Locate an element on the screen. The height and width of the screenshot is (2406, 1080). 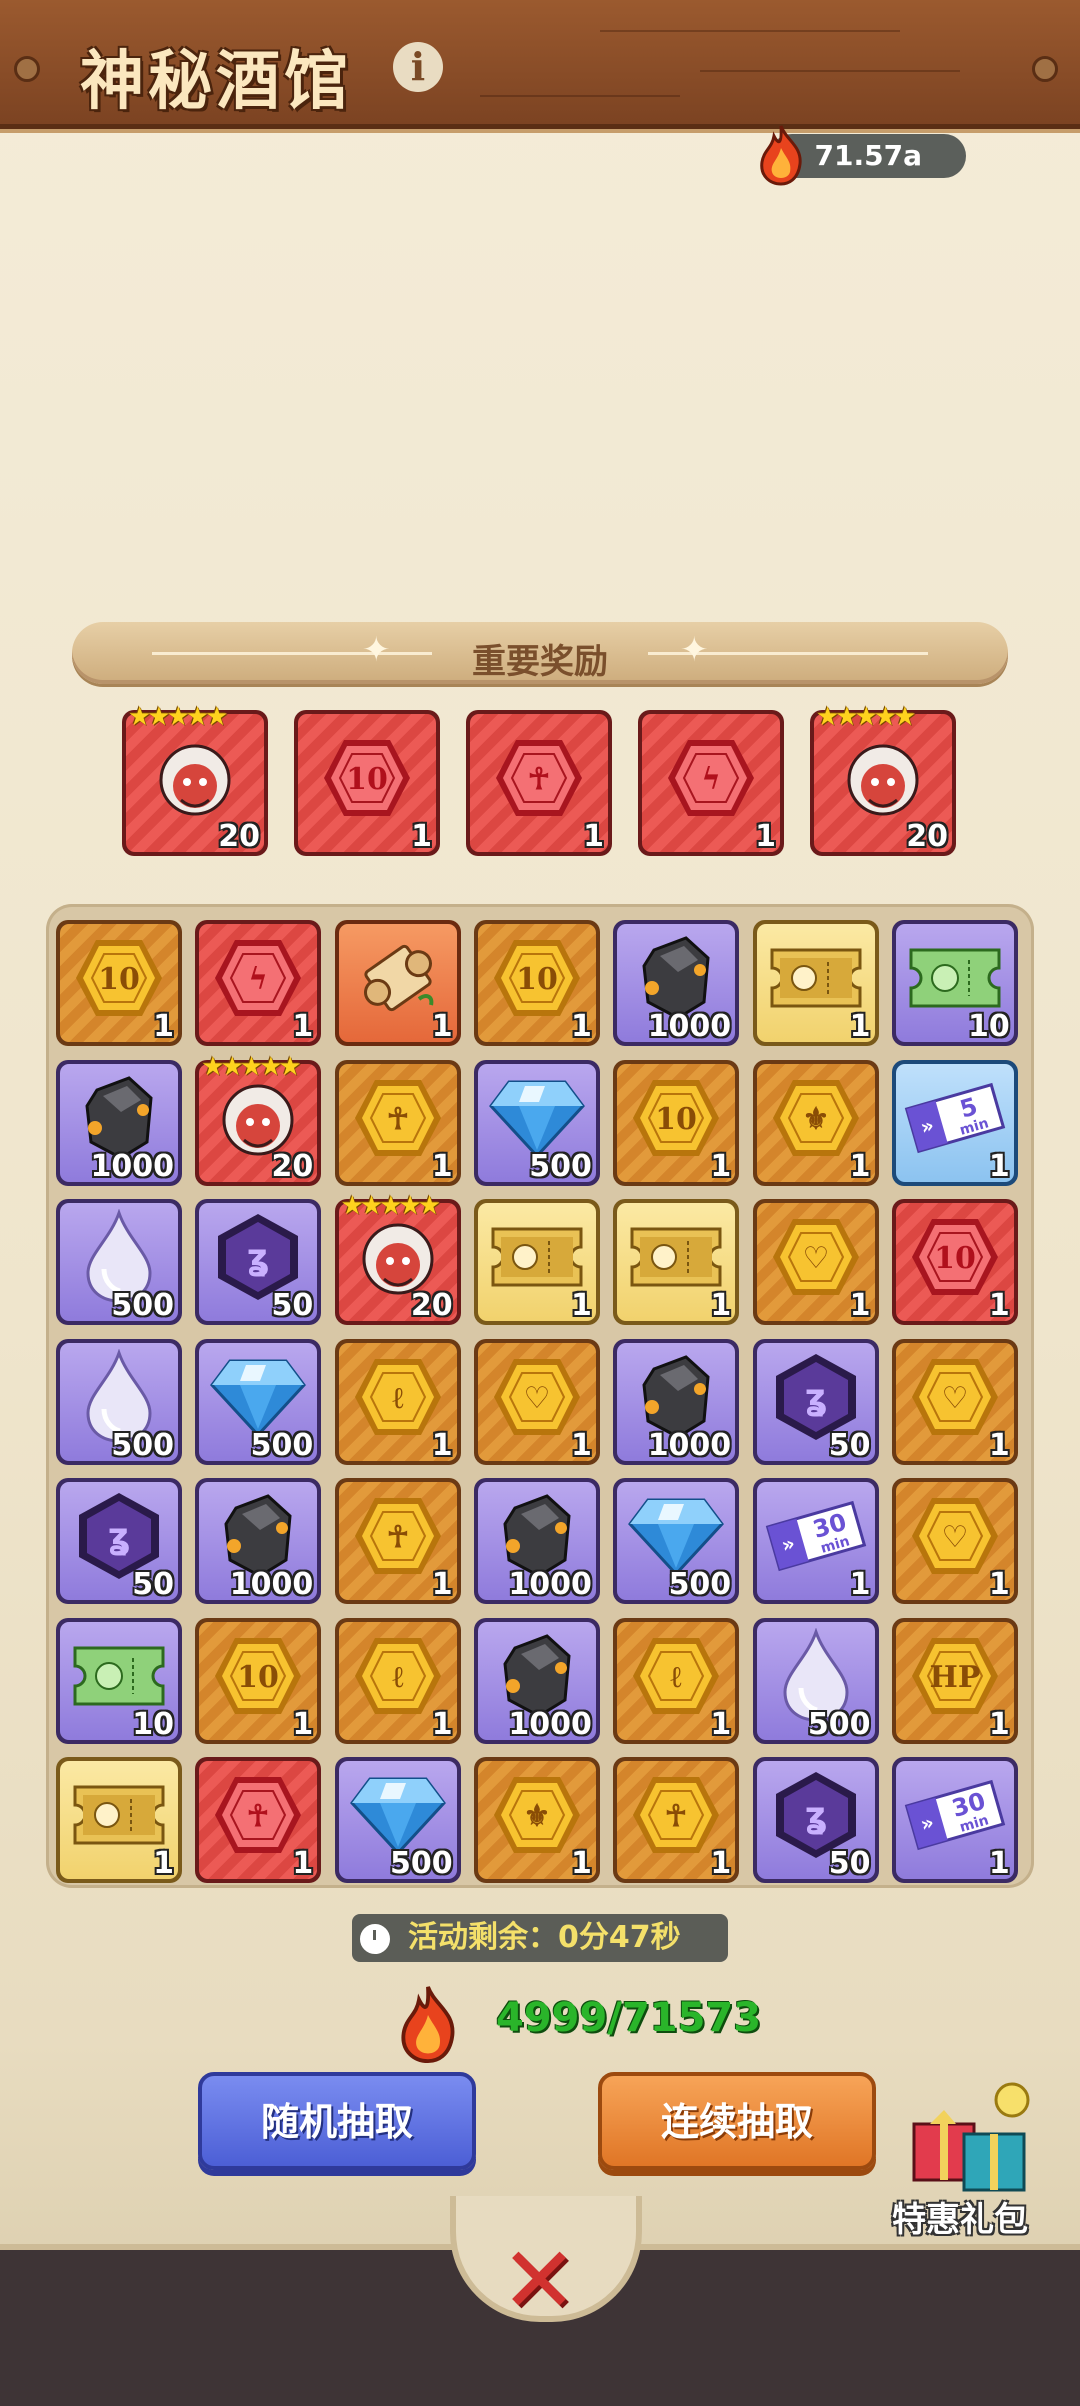
gold-crest-token-icon: ⚜ is located at coordinates (816, 1120).